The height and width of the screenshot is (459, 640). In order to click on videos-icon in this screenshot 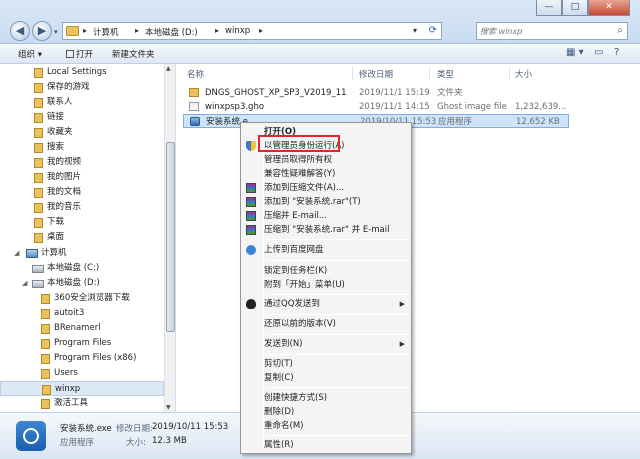, I will do `click(38, 163)`.